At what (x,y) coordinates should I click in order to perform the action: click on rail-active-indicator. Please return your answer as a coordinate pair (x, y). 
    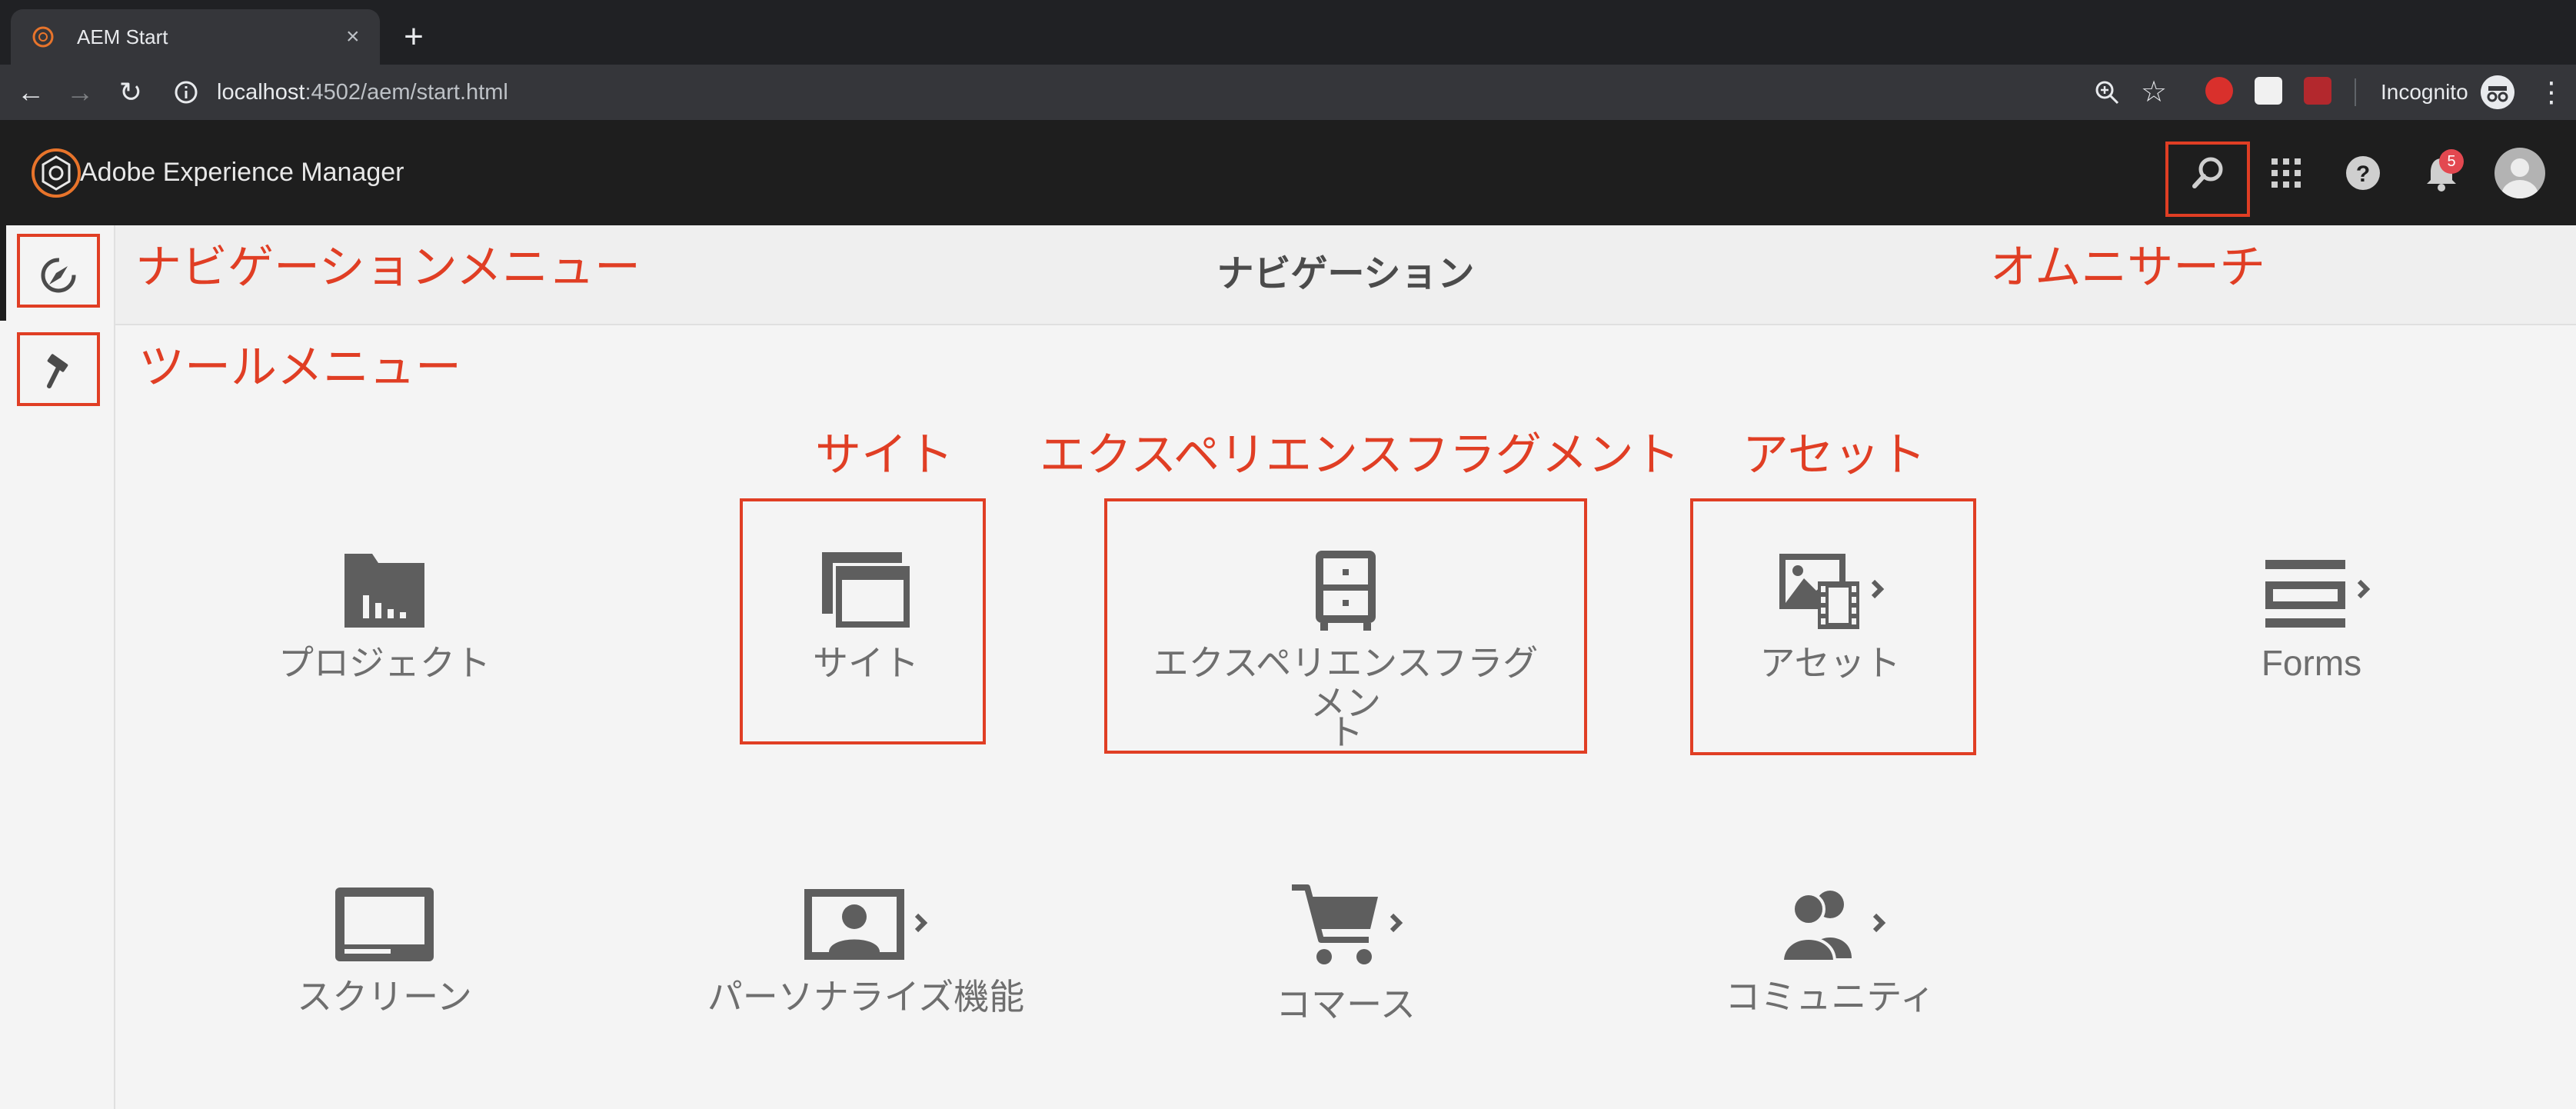
    Looking at the image, I should click on (3, 273).